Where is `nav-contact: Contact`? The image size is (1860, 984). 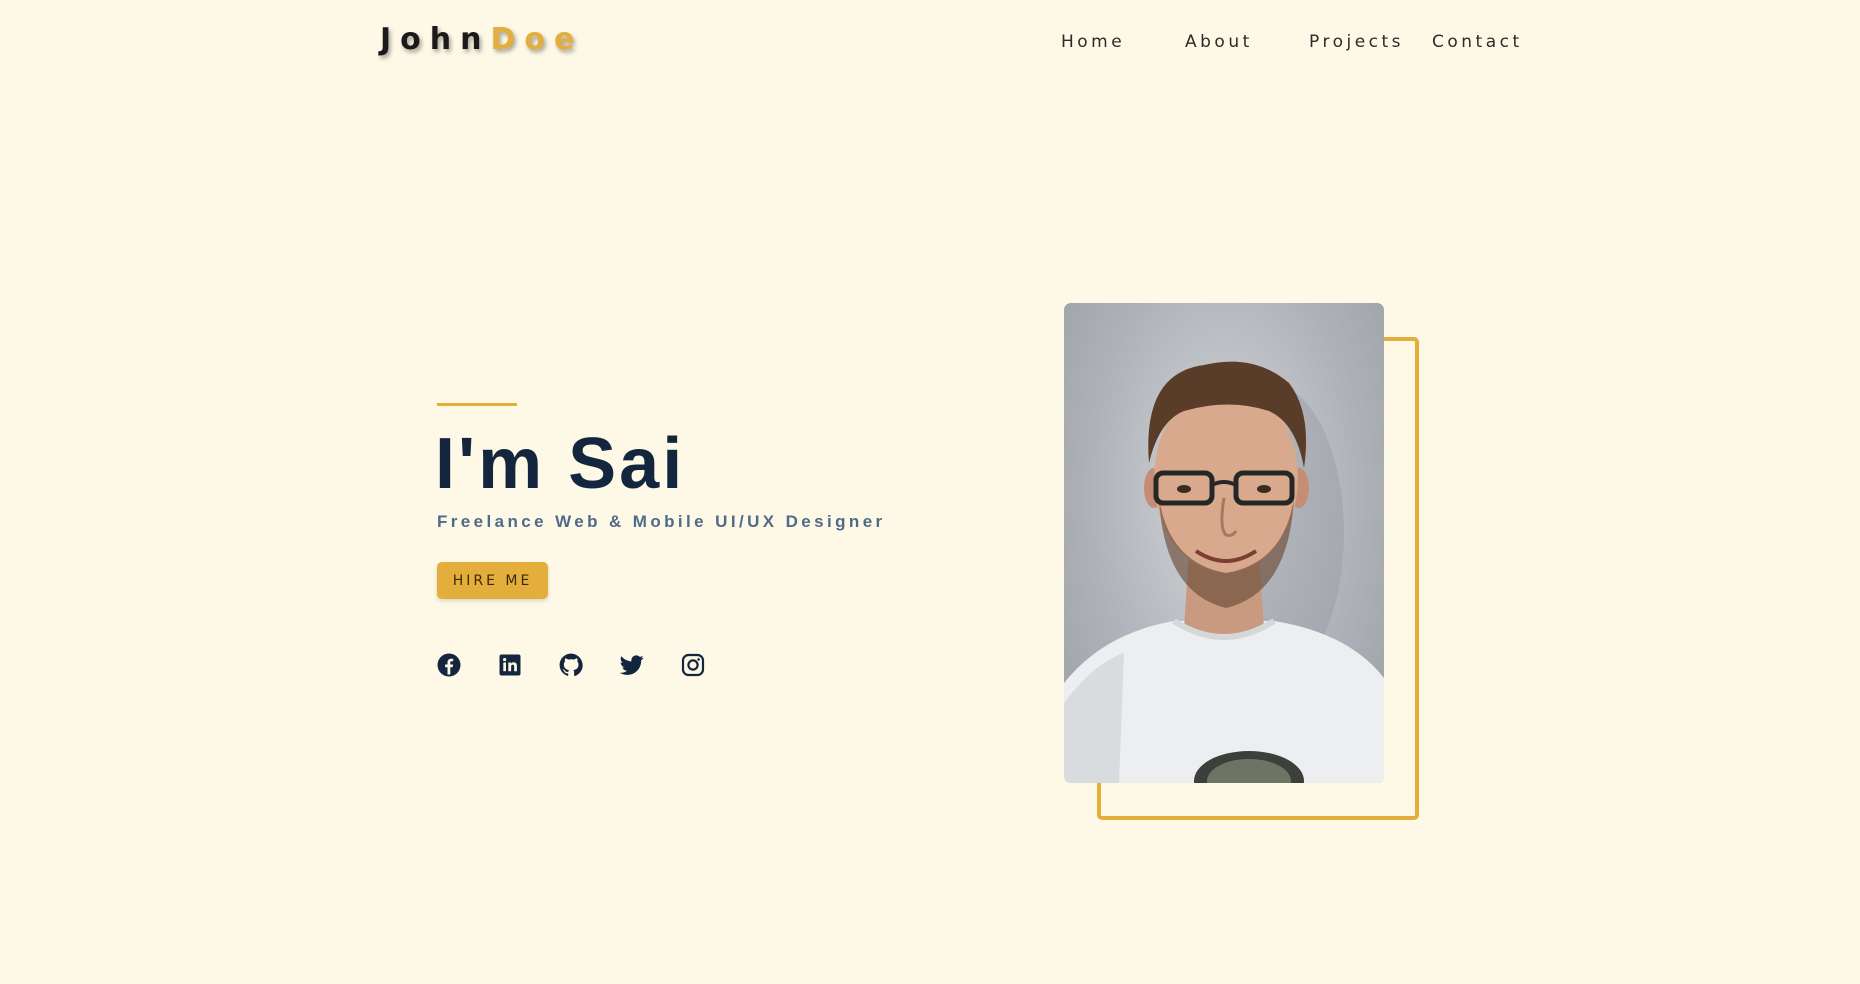
nav-contact: Contact is located at coordinates (1477, 42).